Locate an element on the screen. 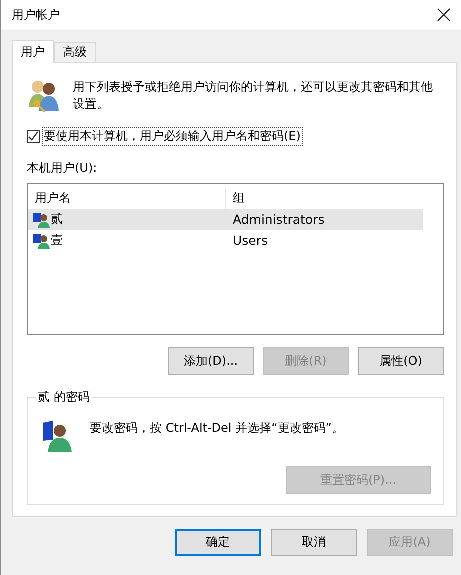  user-row: 壹 Users is located at coordinates (225, 240).